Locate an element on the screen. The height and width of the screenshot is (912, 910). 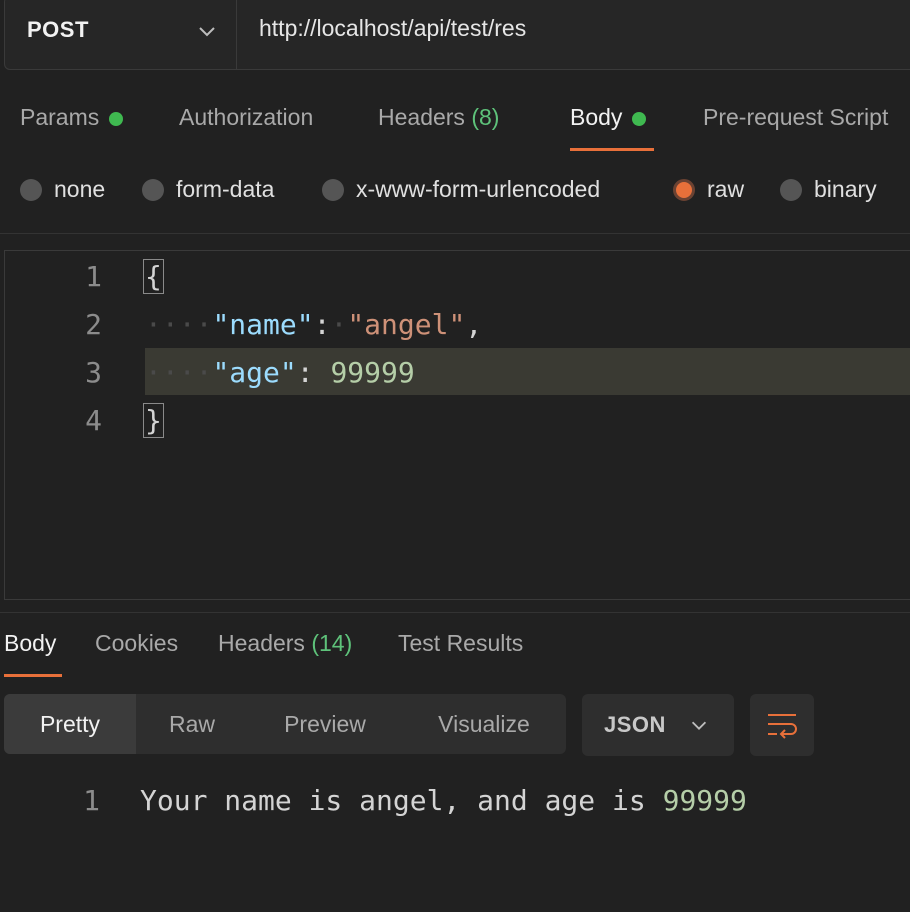
tab-authorization: Authorization is located at coordinates (246, 117).